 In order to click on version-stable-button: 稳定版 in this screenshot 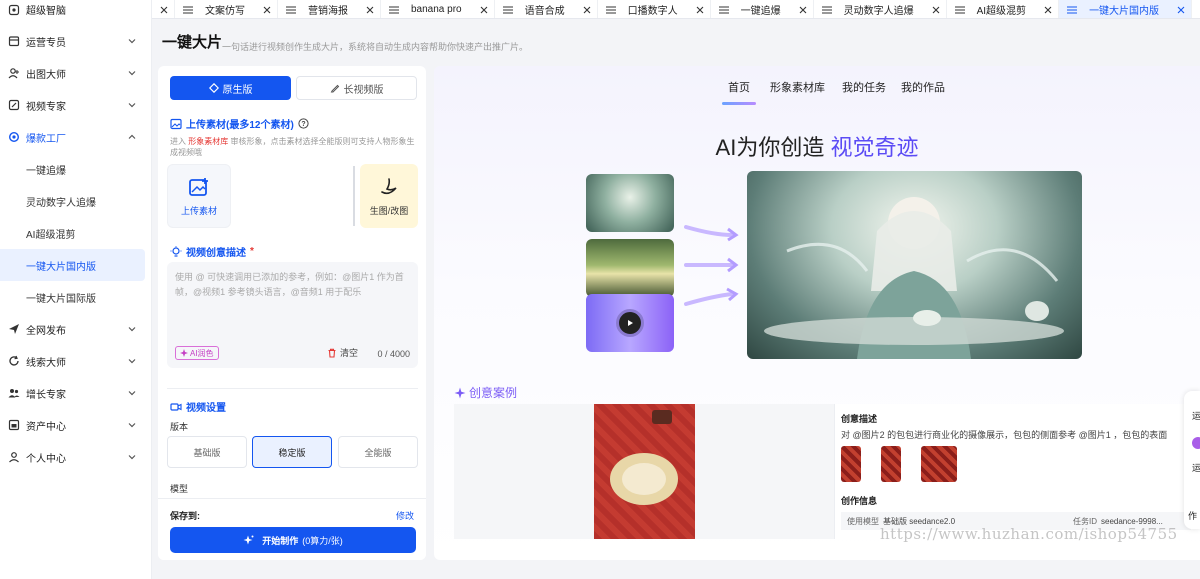, I will do `click(292, 452)`.